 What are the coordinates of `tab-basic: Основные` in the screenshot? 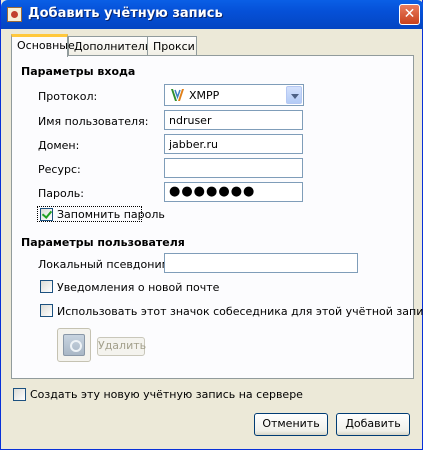 It's located at (43, 45).